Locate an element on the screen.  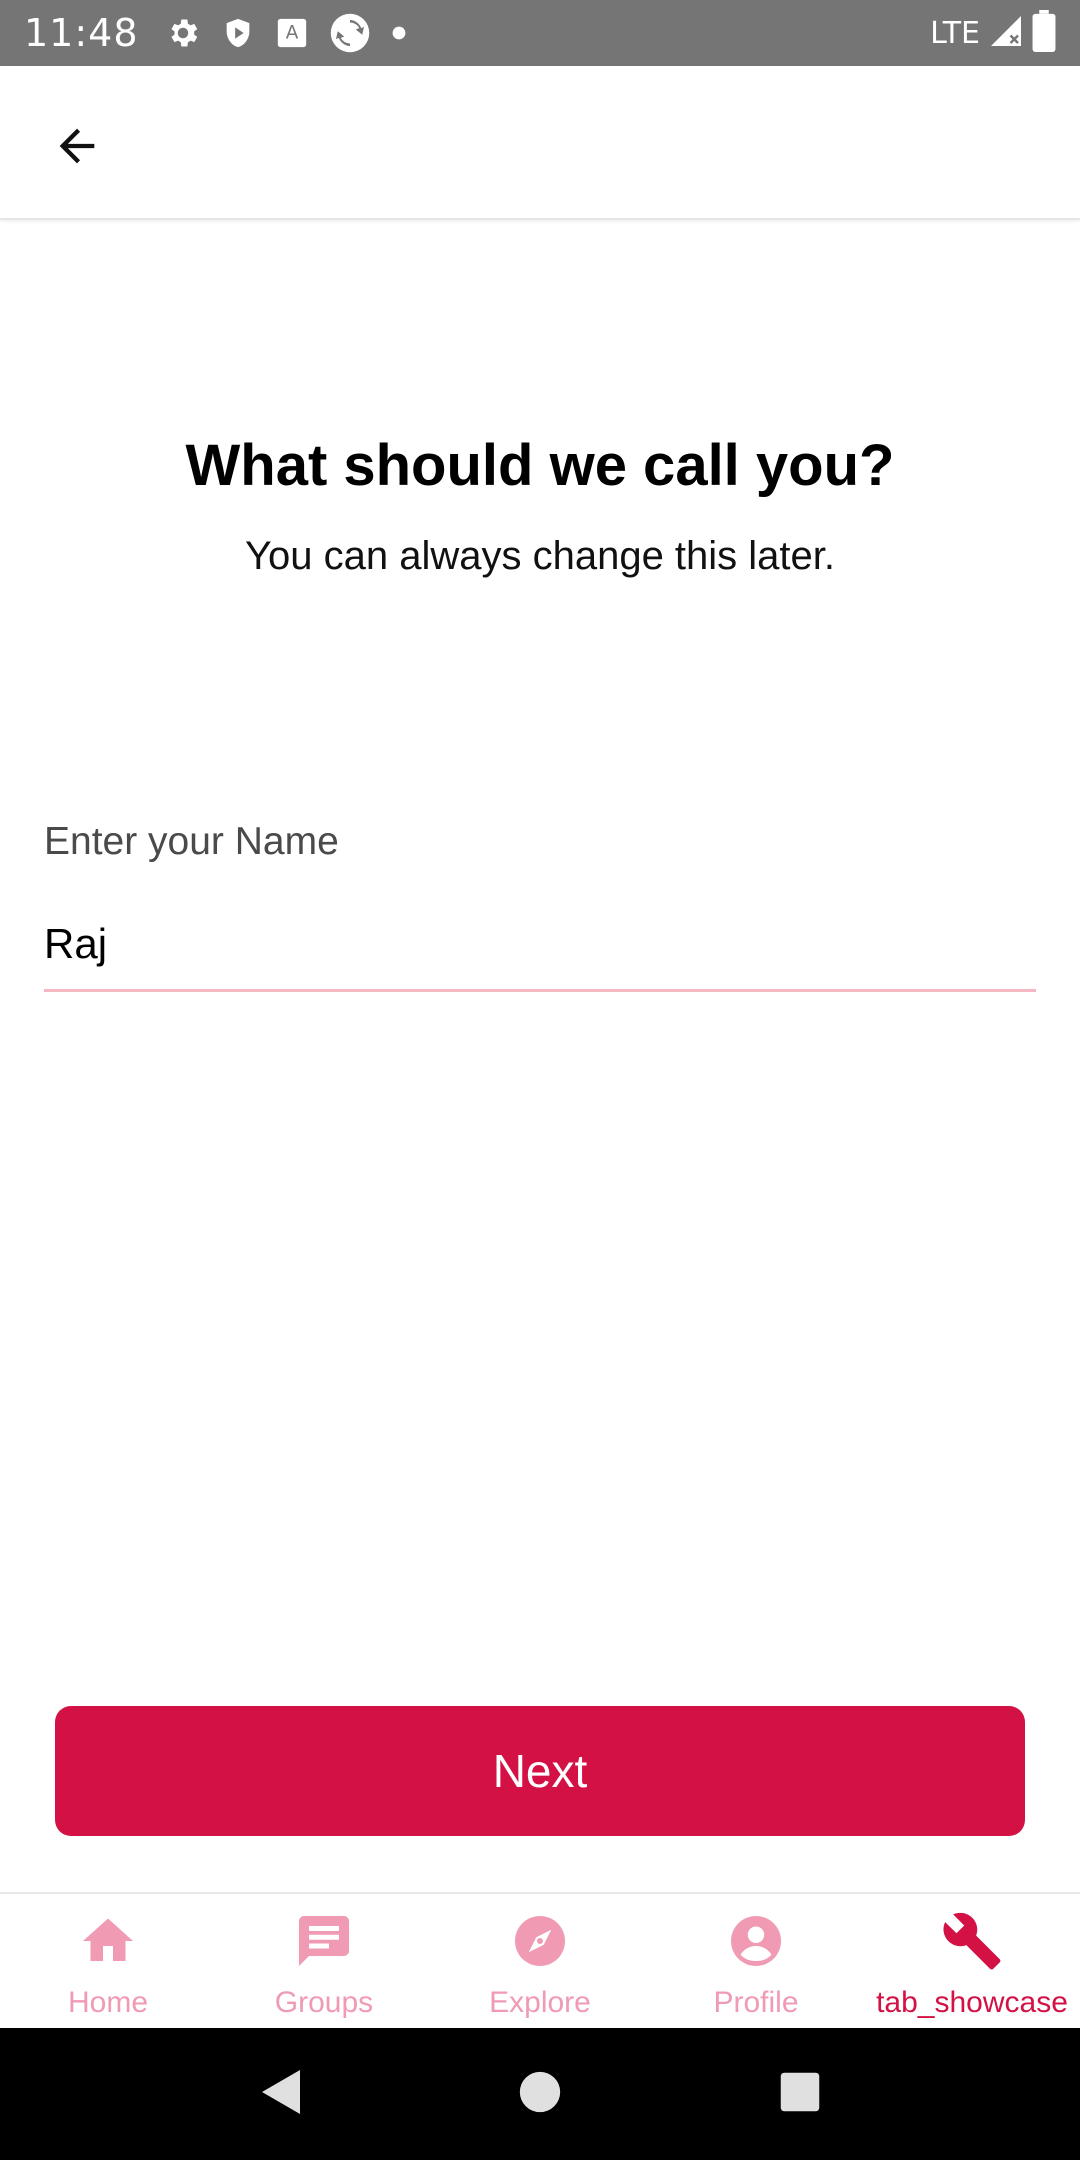
nav-item-tab-showcase: tab_showcase is located at coordinates (972, 1961).